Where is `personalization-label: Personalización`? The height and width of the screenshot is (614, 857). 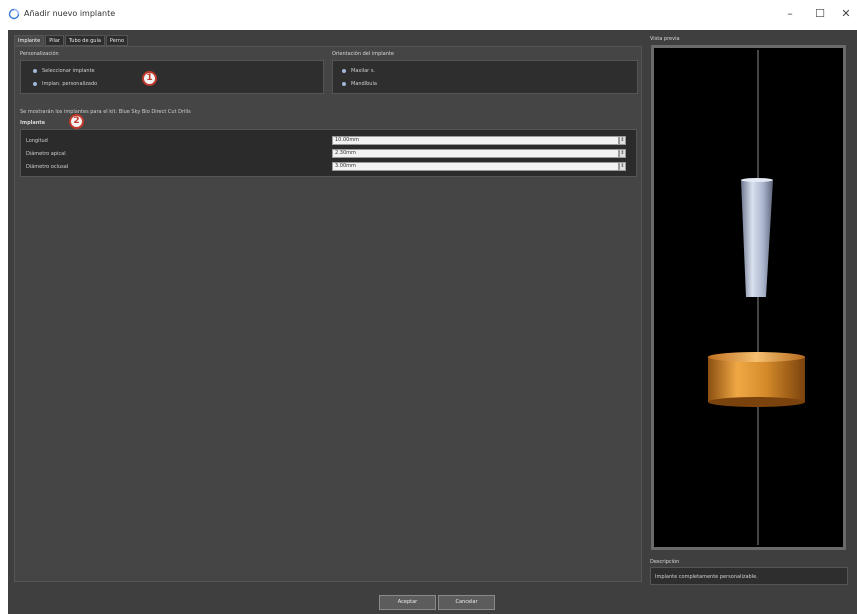
personalization-label: Personalización is located at coordinates (39, 54).